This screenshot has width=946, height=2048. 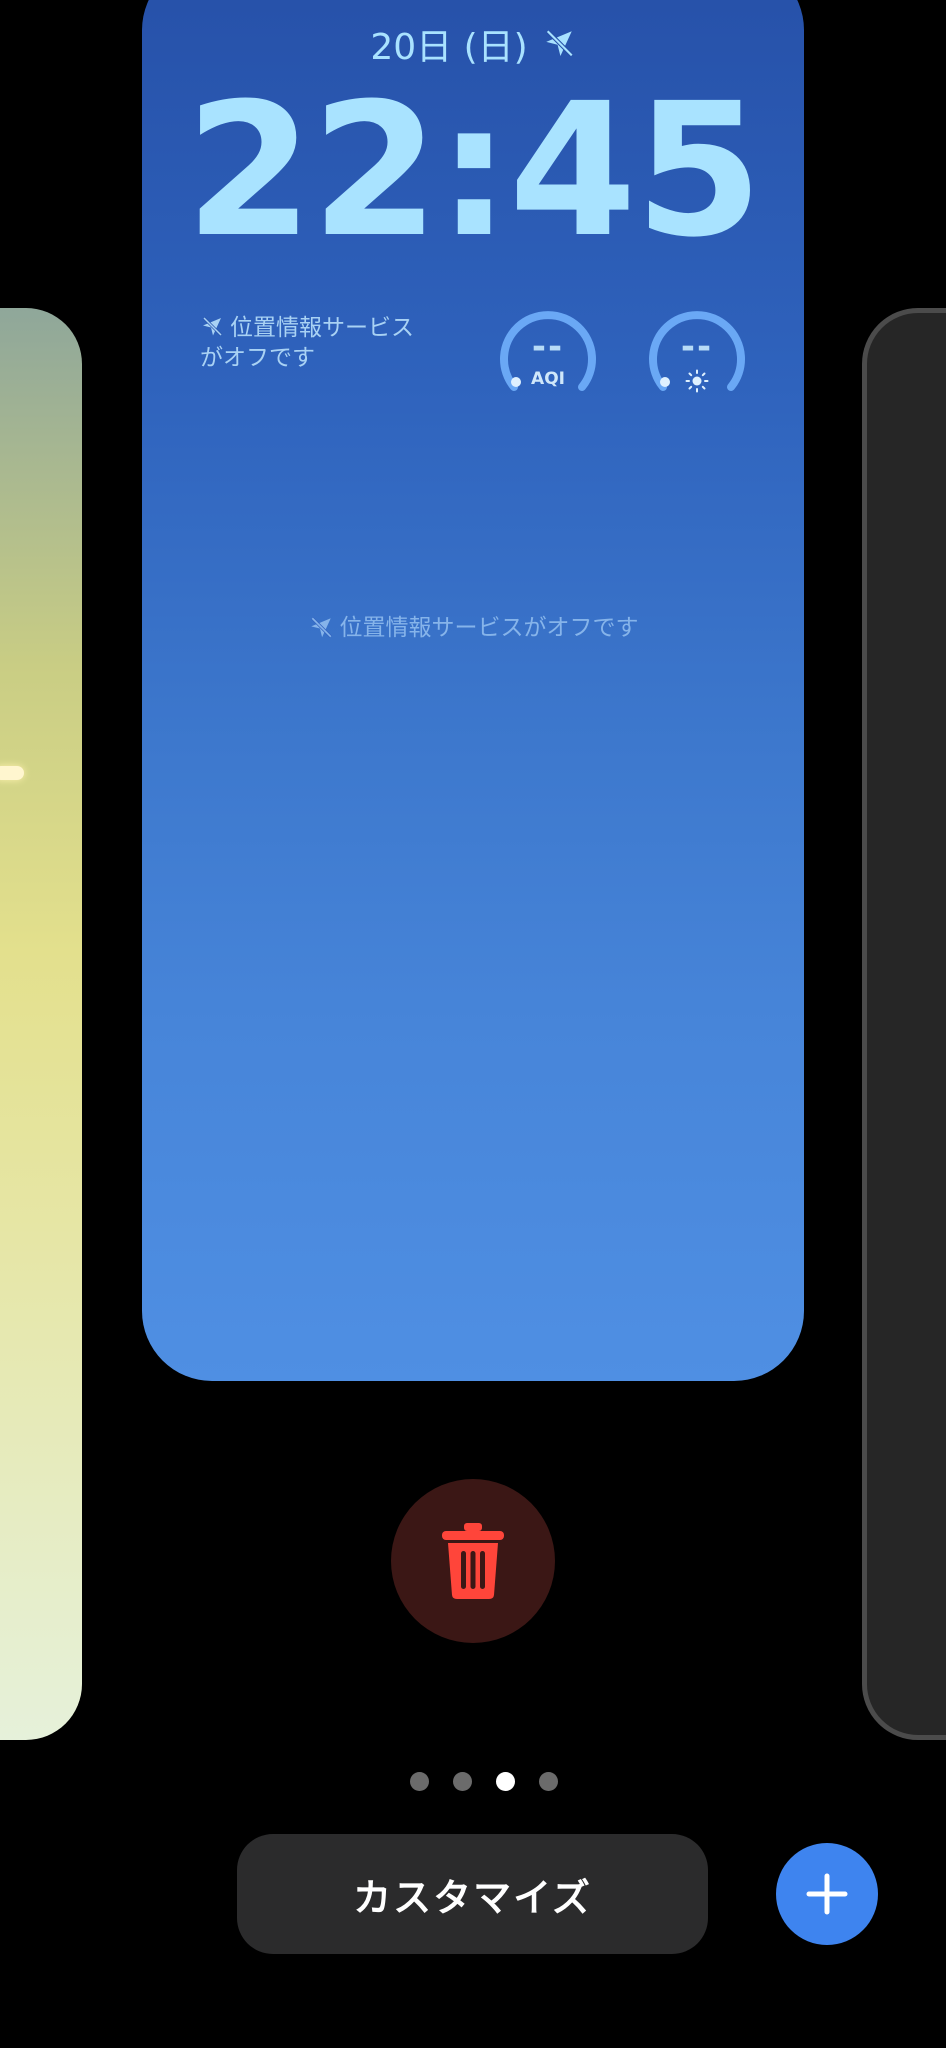 I want to click on clock-time: 22:45, so click(x=474, y=171).